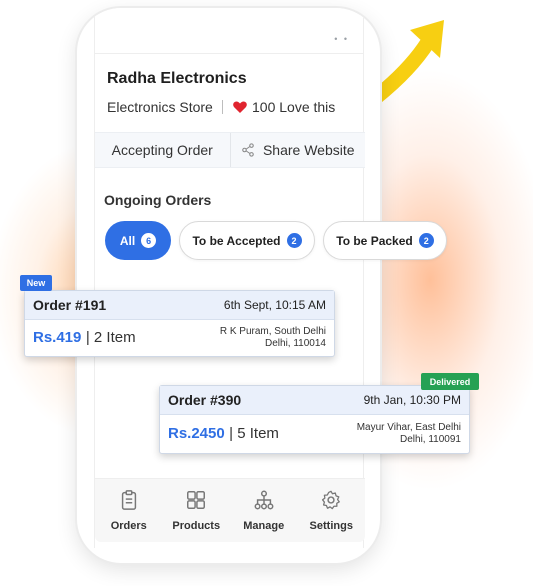 This screenshot has height=586, width=533. I want to click on more-icon: • •, so click(341, 39).